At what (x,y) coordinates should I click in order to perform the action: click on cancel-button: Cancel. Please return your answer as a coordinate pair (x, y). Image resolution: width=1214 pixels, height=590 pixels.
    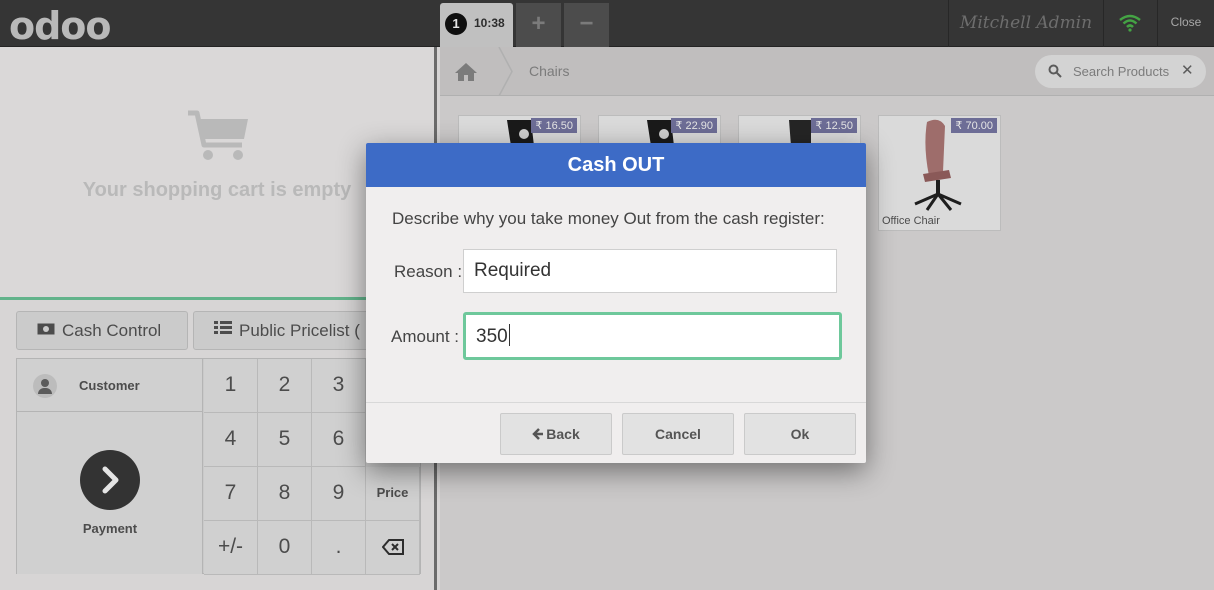
    Looking at the image, I should click on (678, 434).